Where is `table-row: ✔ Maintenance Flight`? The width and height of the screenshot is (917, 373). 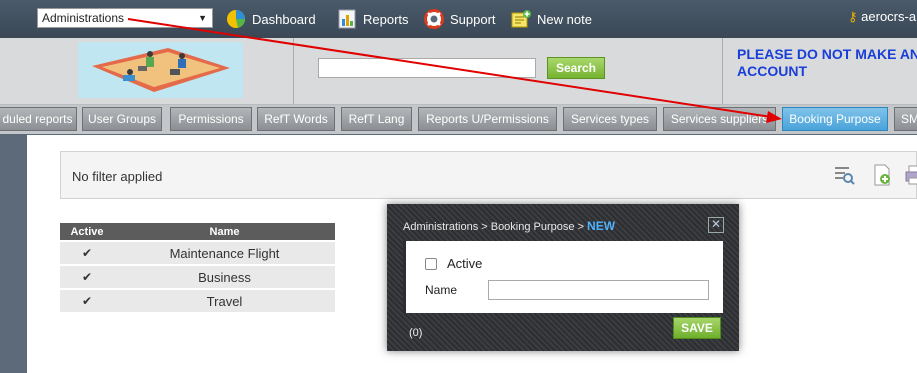 table-row: ✔ Maintenance Flight is located at coordinates (197, 253).